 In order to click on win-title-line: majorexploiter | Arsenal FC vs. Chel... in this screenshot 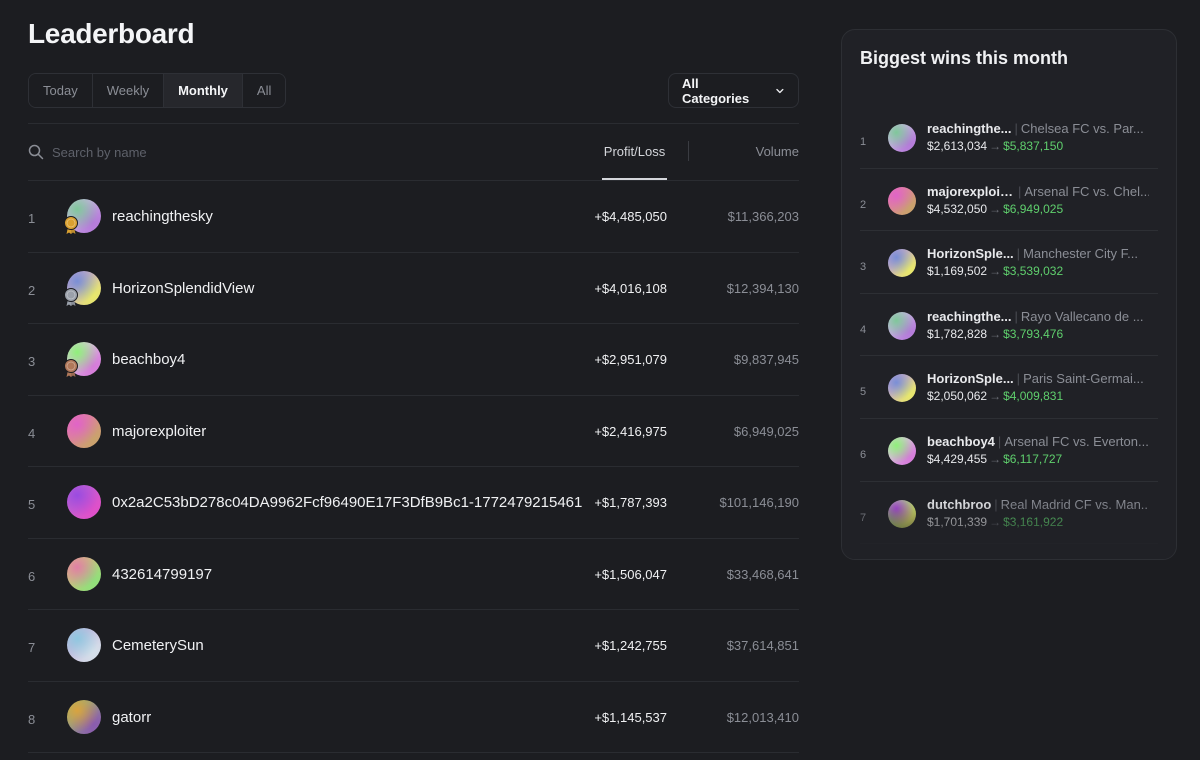, I will do `click(1038, 191)`.